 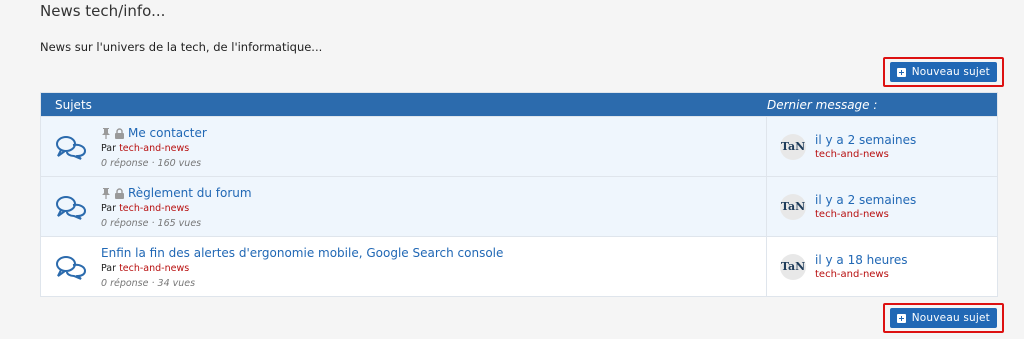 I want to click on header-topics: Sujets, so click(x=73, y=104).